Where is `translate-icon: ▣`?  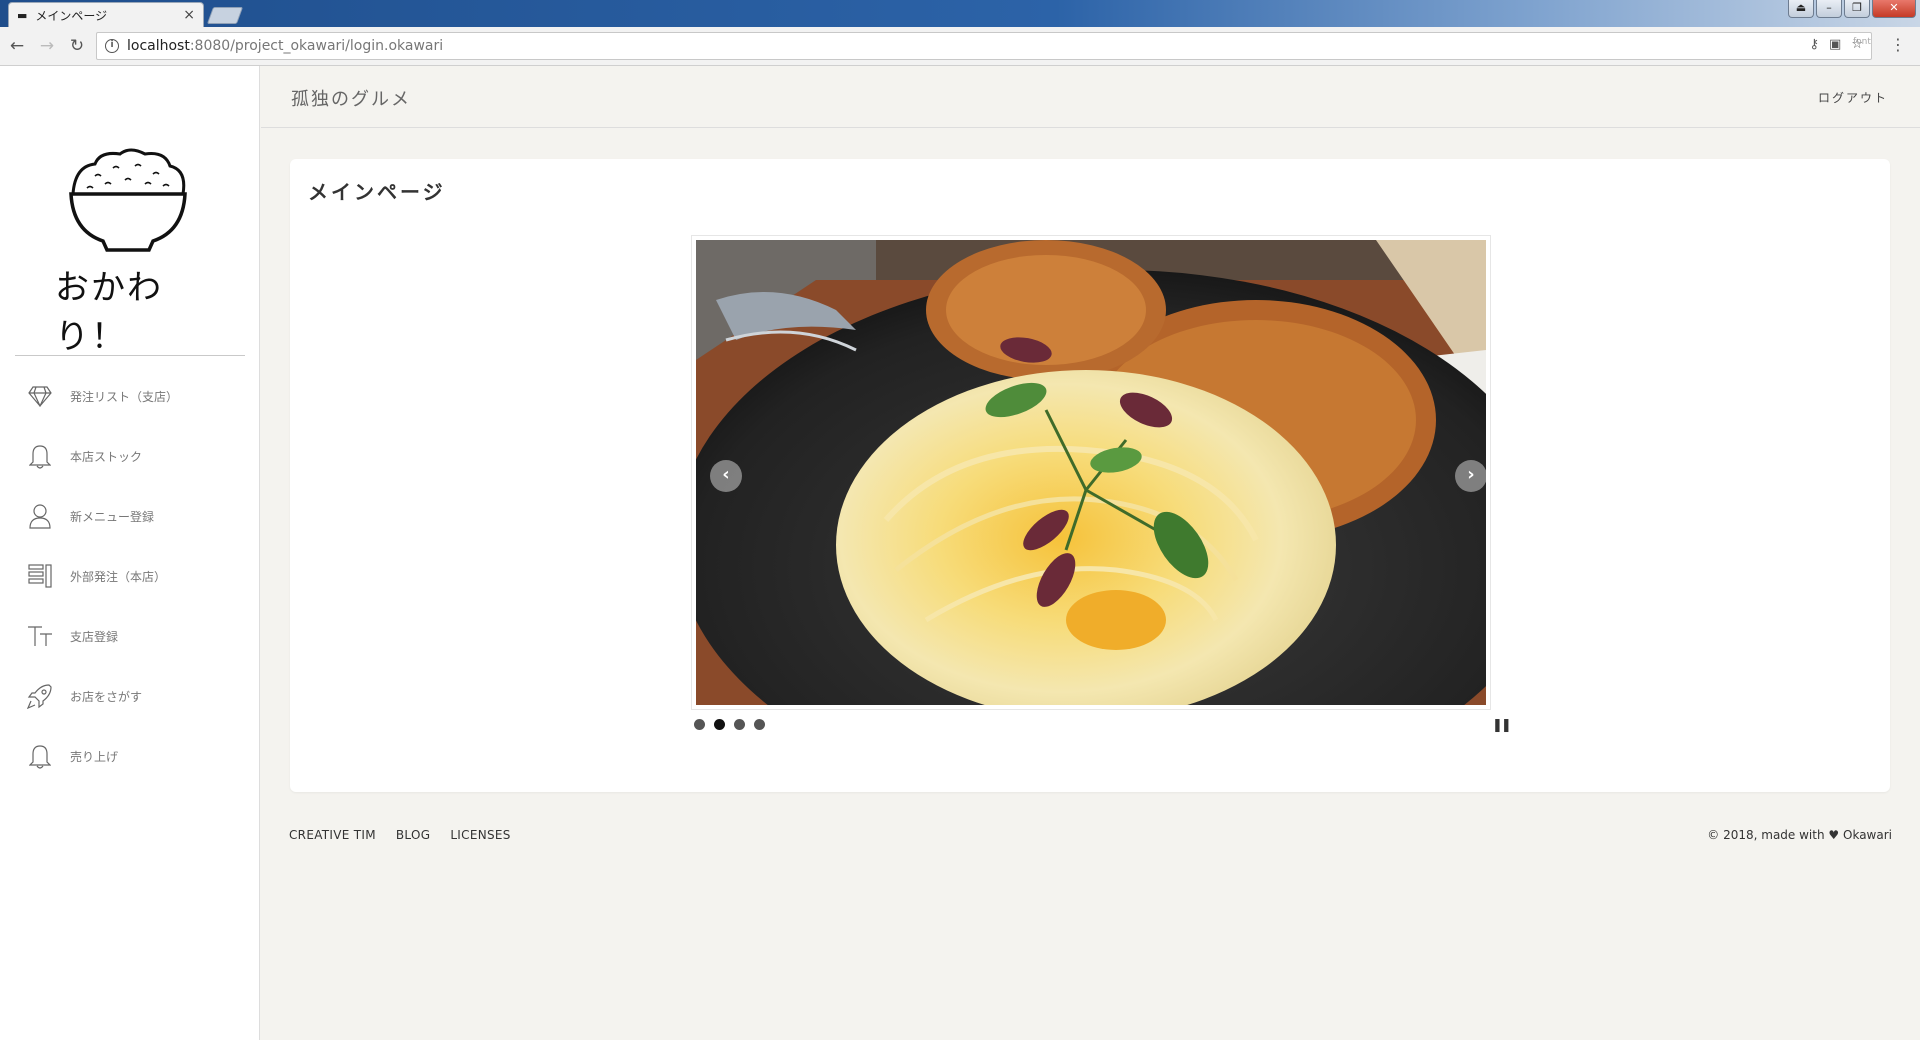 translate-icon: ▣ is located at coordinates (1835, 44).